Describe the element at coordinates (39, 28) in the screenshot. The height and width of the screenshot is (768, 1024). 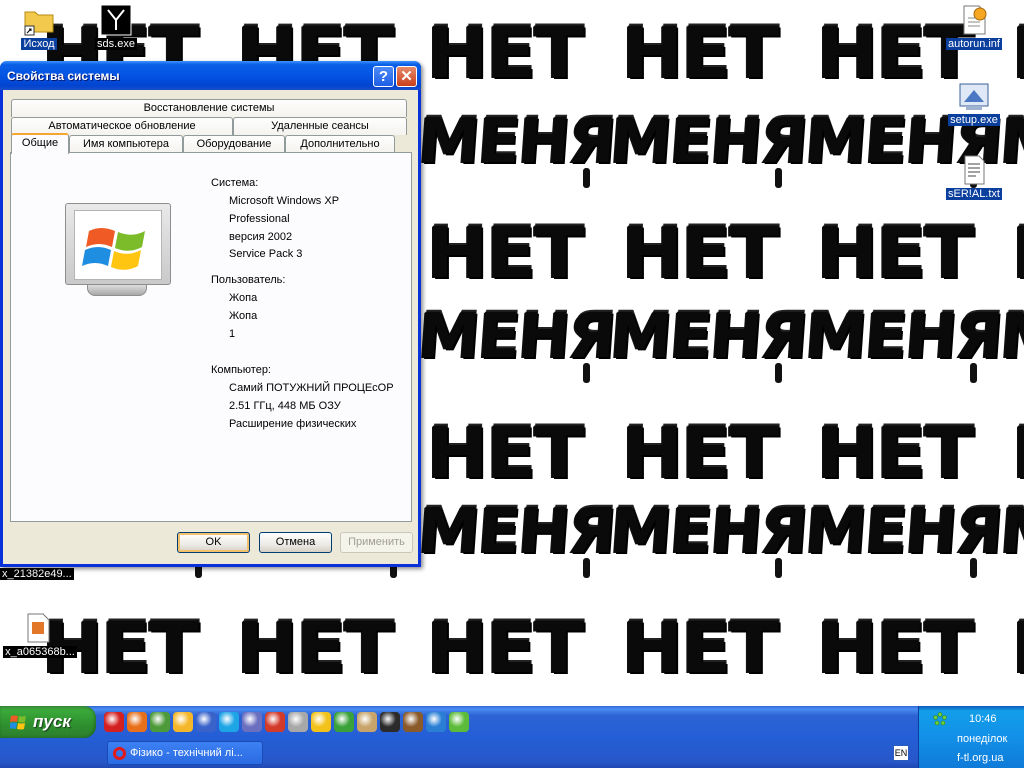
I see `desktop-icon-ishod: Исход` at that location.